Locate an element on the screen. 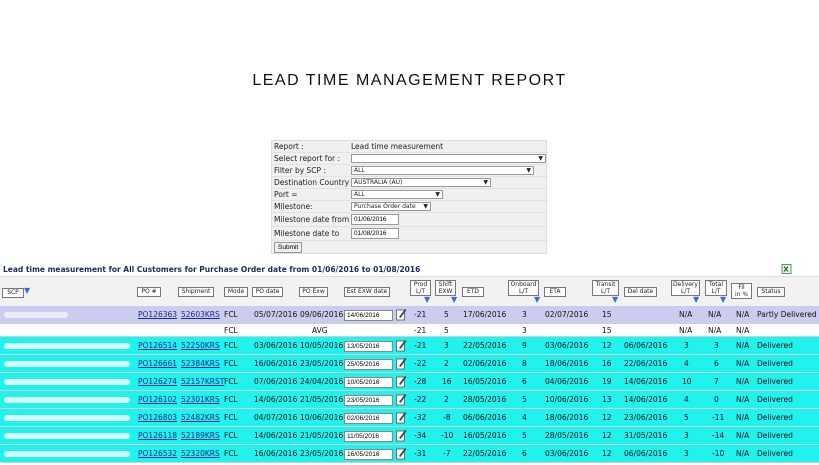  column-header-delivery-lt: Delivery L/T is located at coordinates (685, 288).